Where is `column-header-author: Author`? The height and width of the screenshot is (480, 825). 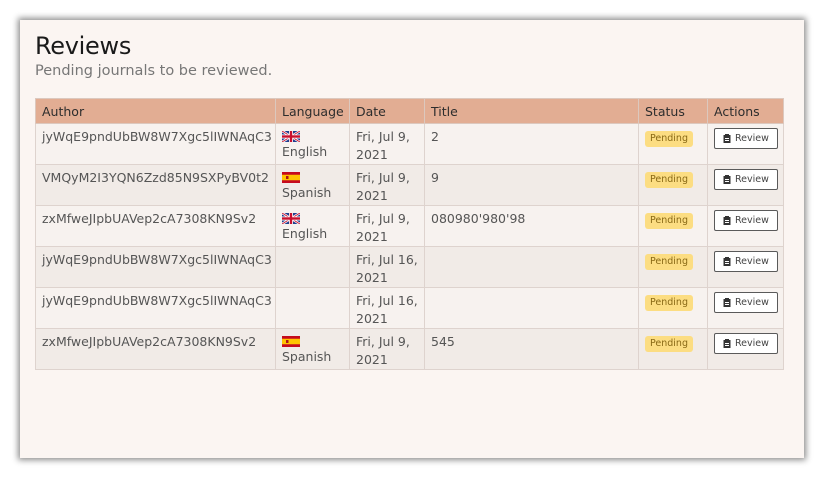
column-header-author: Author is located at coordinates (155, 111).